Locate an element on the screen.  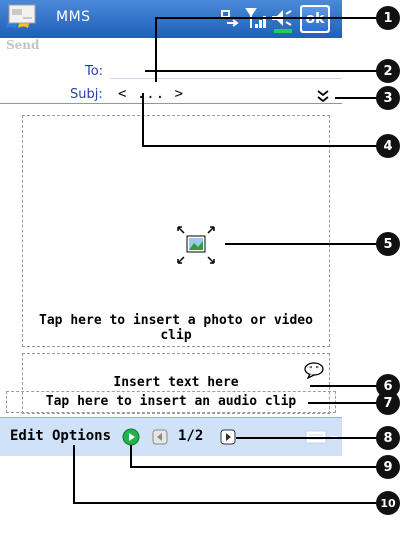
text-insert-label: Insert text here is located at coordinates (176, 382).